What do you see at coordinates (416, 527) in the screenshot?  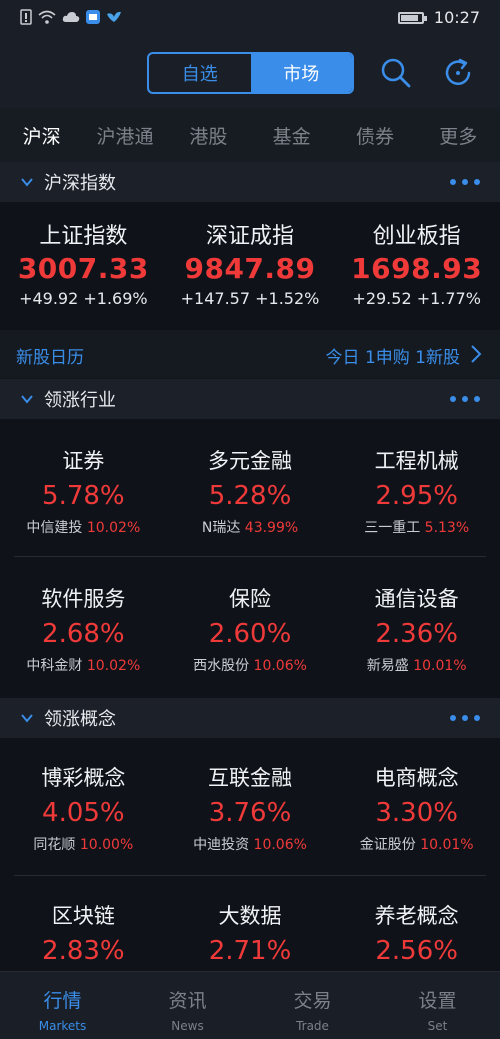 I see `leading-stock: 三一重工 5.13%` at bounding box center [416, 527].